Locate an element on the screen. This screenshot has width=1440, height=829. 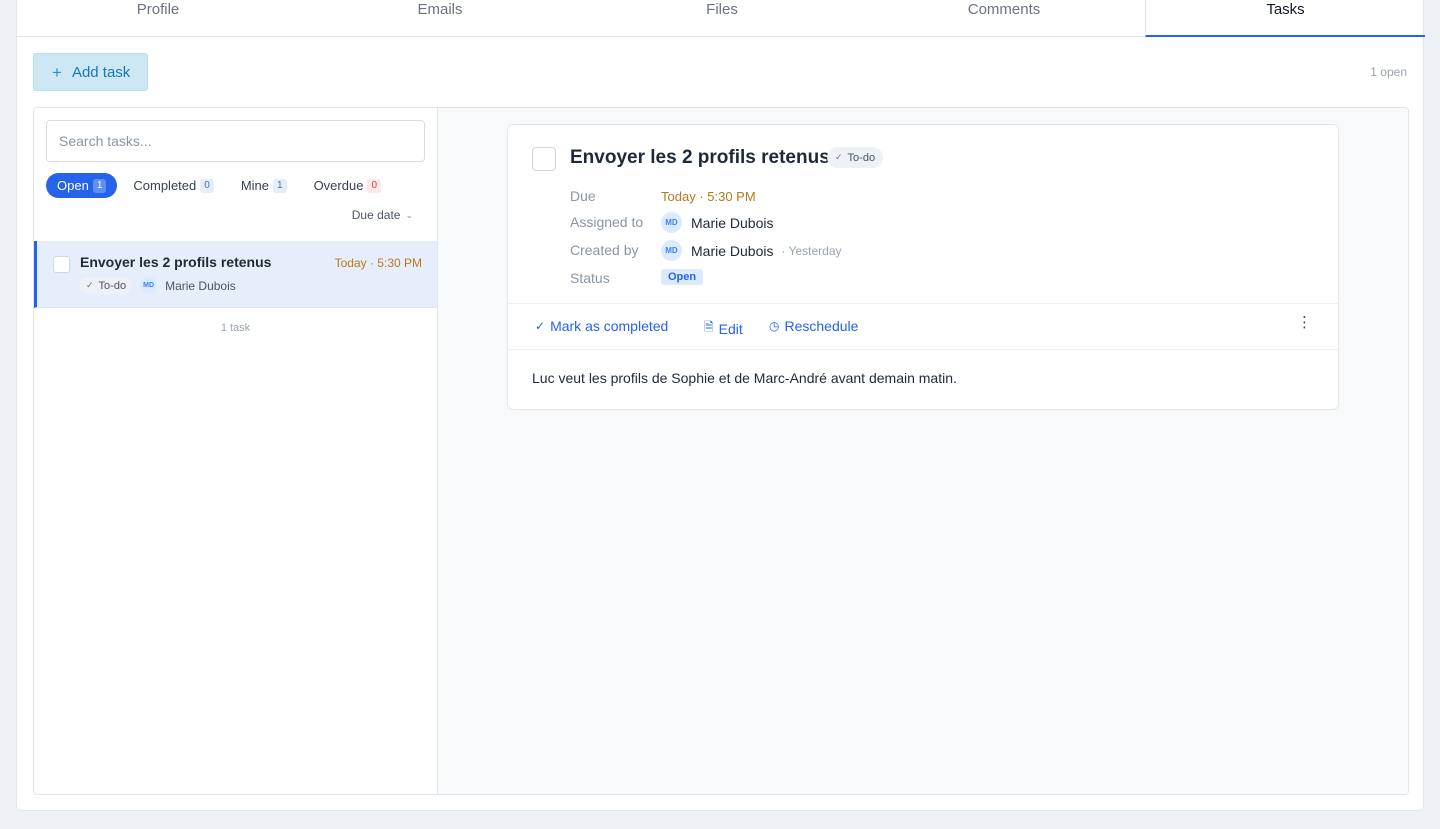
filter-label: Completed is located at coordinates (165, 185).